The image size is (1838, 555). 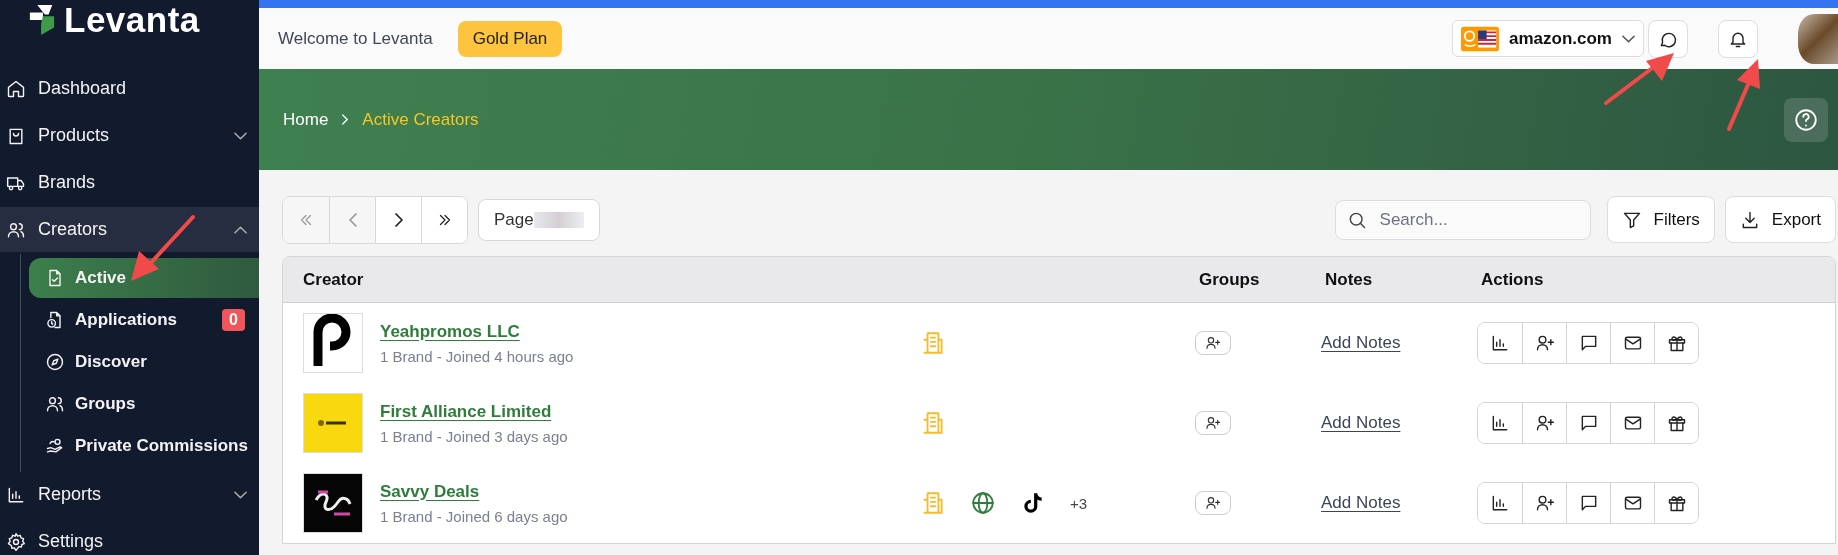 I want to click on chat-button, so click(x=1668, y=38).